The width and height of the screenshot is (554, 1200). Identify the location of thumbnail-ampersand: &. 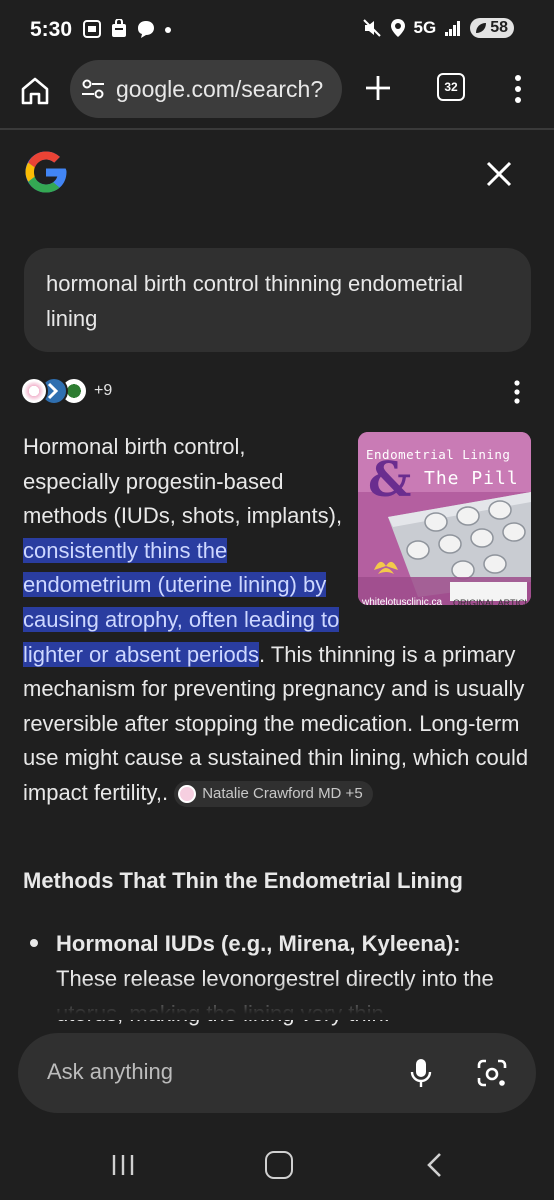
(390, 480).